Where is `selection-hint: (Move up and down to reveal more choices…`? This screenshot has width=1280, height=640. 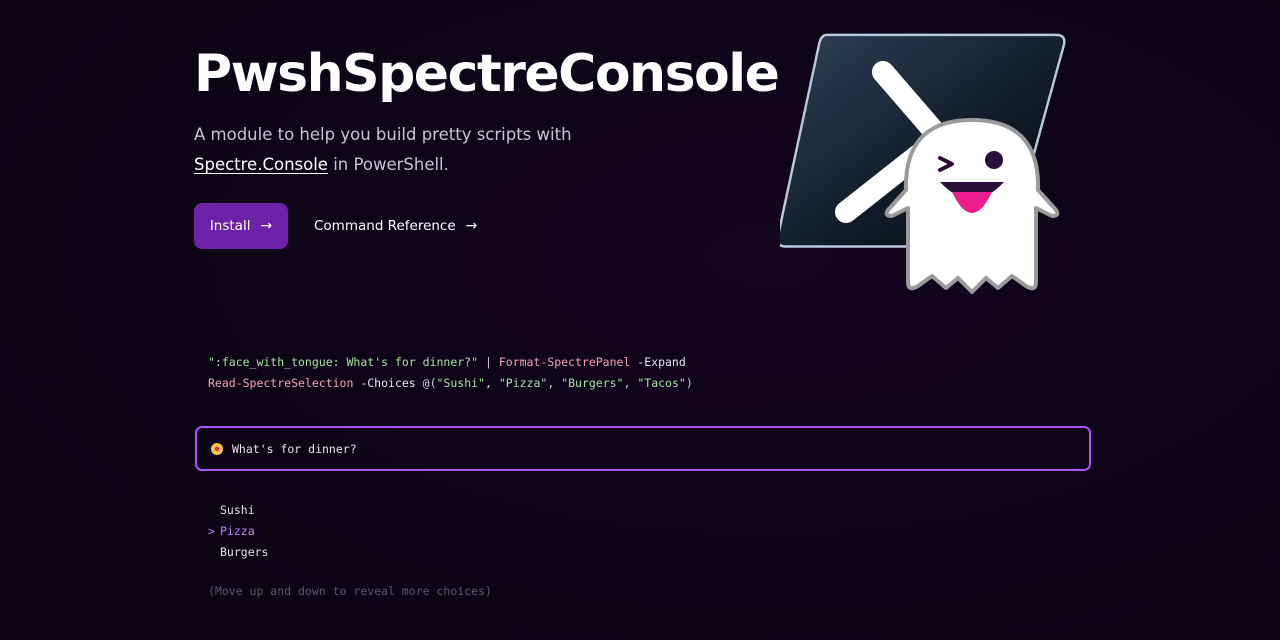 selection-hint: (Move up and down to reveal more choices… is located at coordinates (350, 591).